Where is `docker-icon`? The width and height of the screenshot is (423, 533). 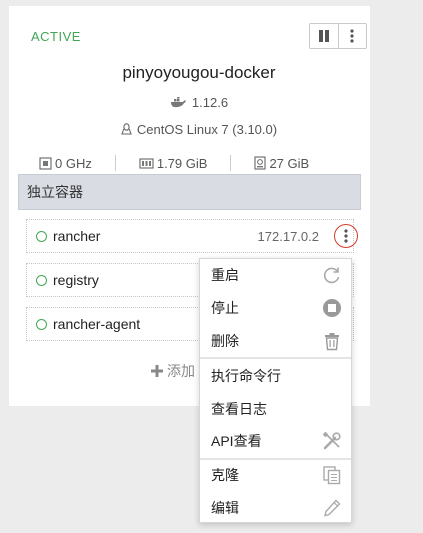 docker-icon is located at coordinates (178, 102).